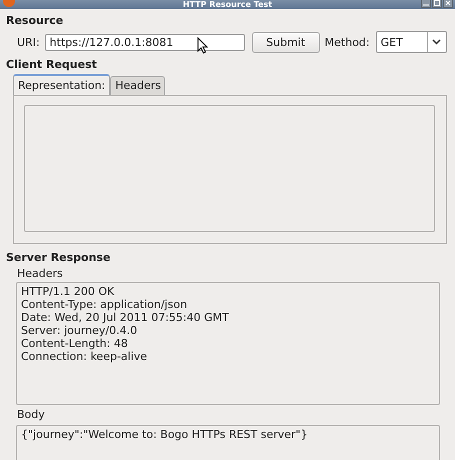  What do you see at coordinates (79, 330) in the screenshot?
I see `header-line: Server: journey/0.4.0` at bounding box center [79, 330].